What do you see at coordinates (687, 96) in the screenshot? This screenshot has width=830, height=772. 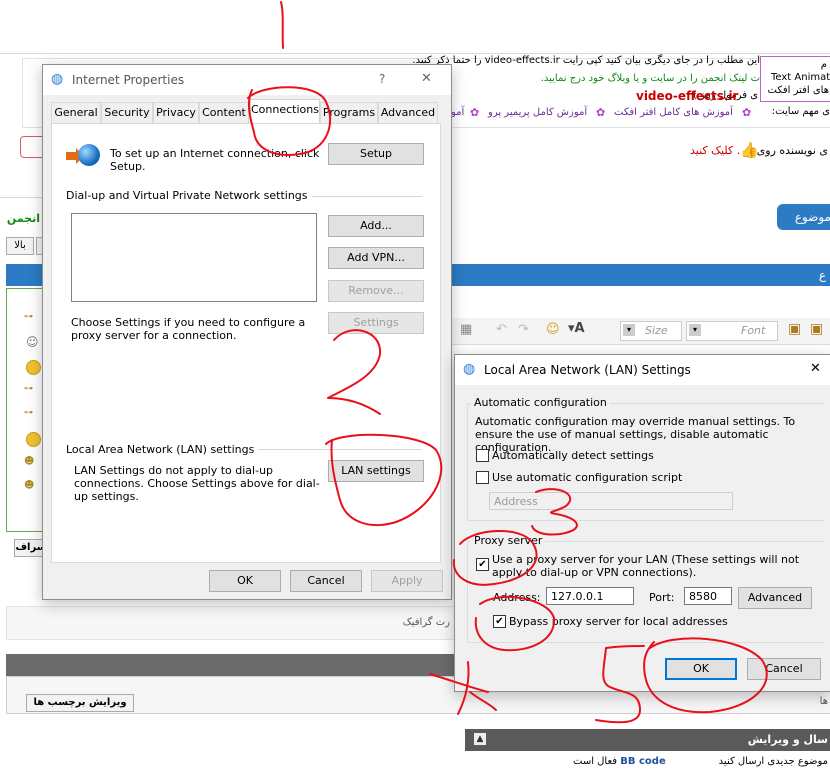 I see `brand-link: video-effects.ir` at bounding box center [687, 96].